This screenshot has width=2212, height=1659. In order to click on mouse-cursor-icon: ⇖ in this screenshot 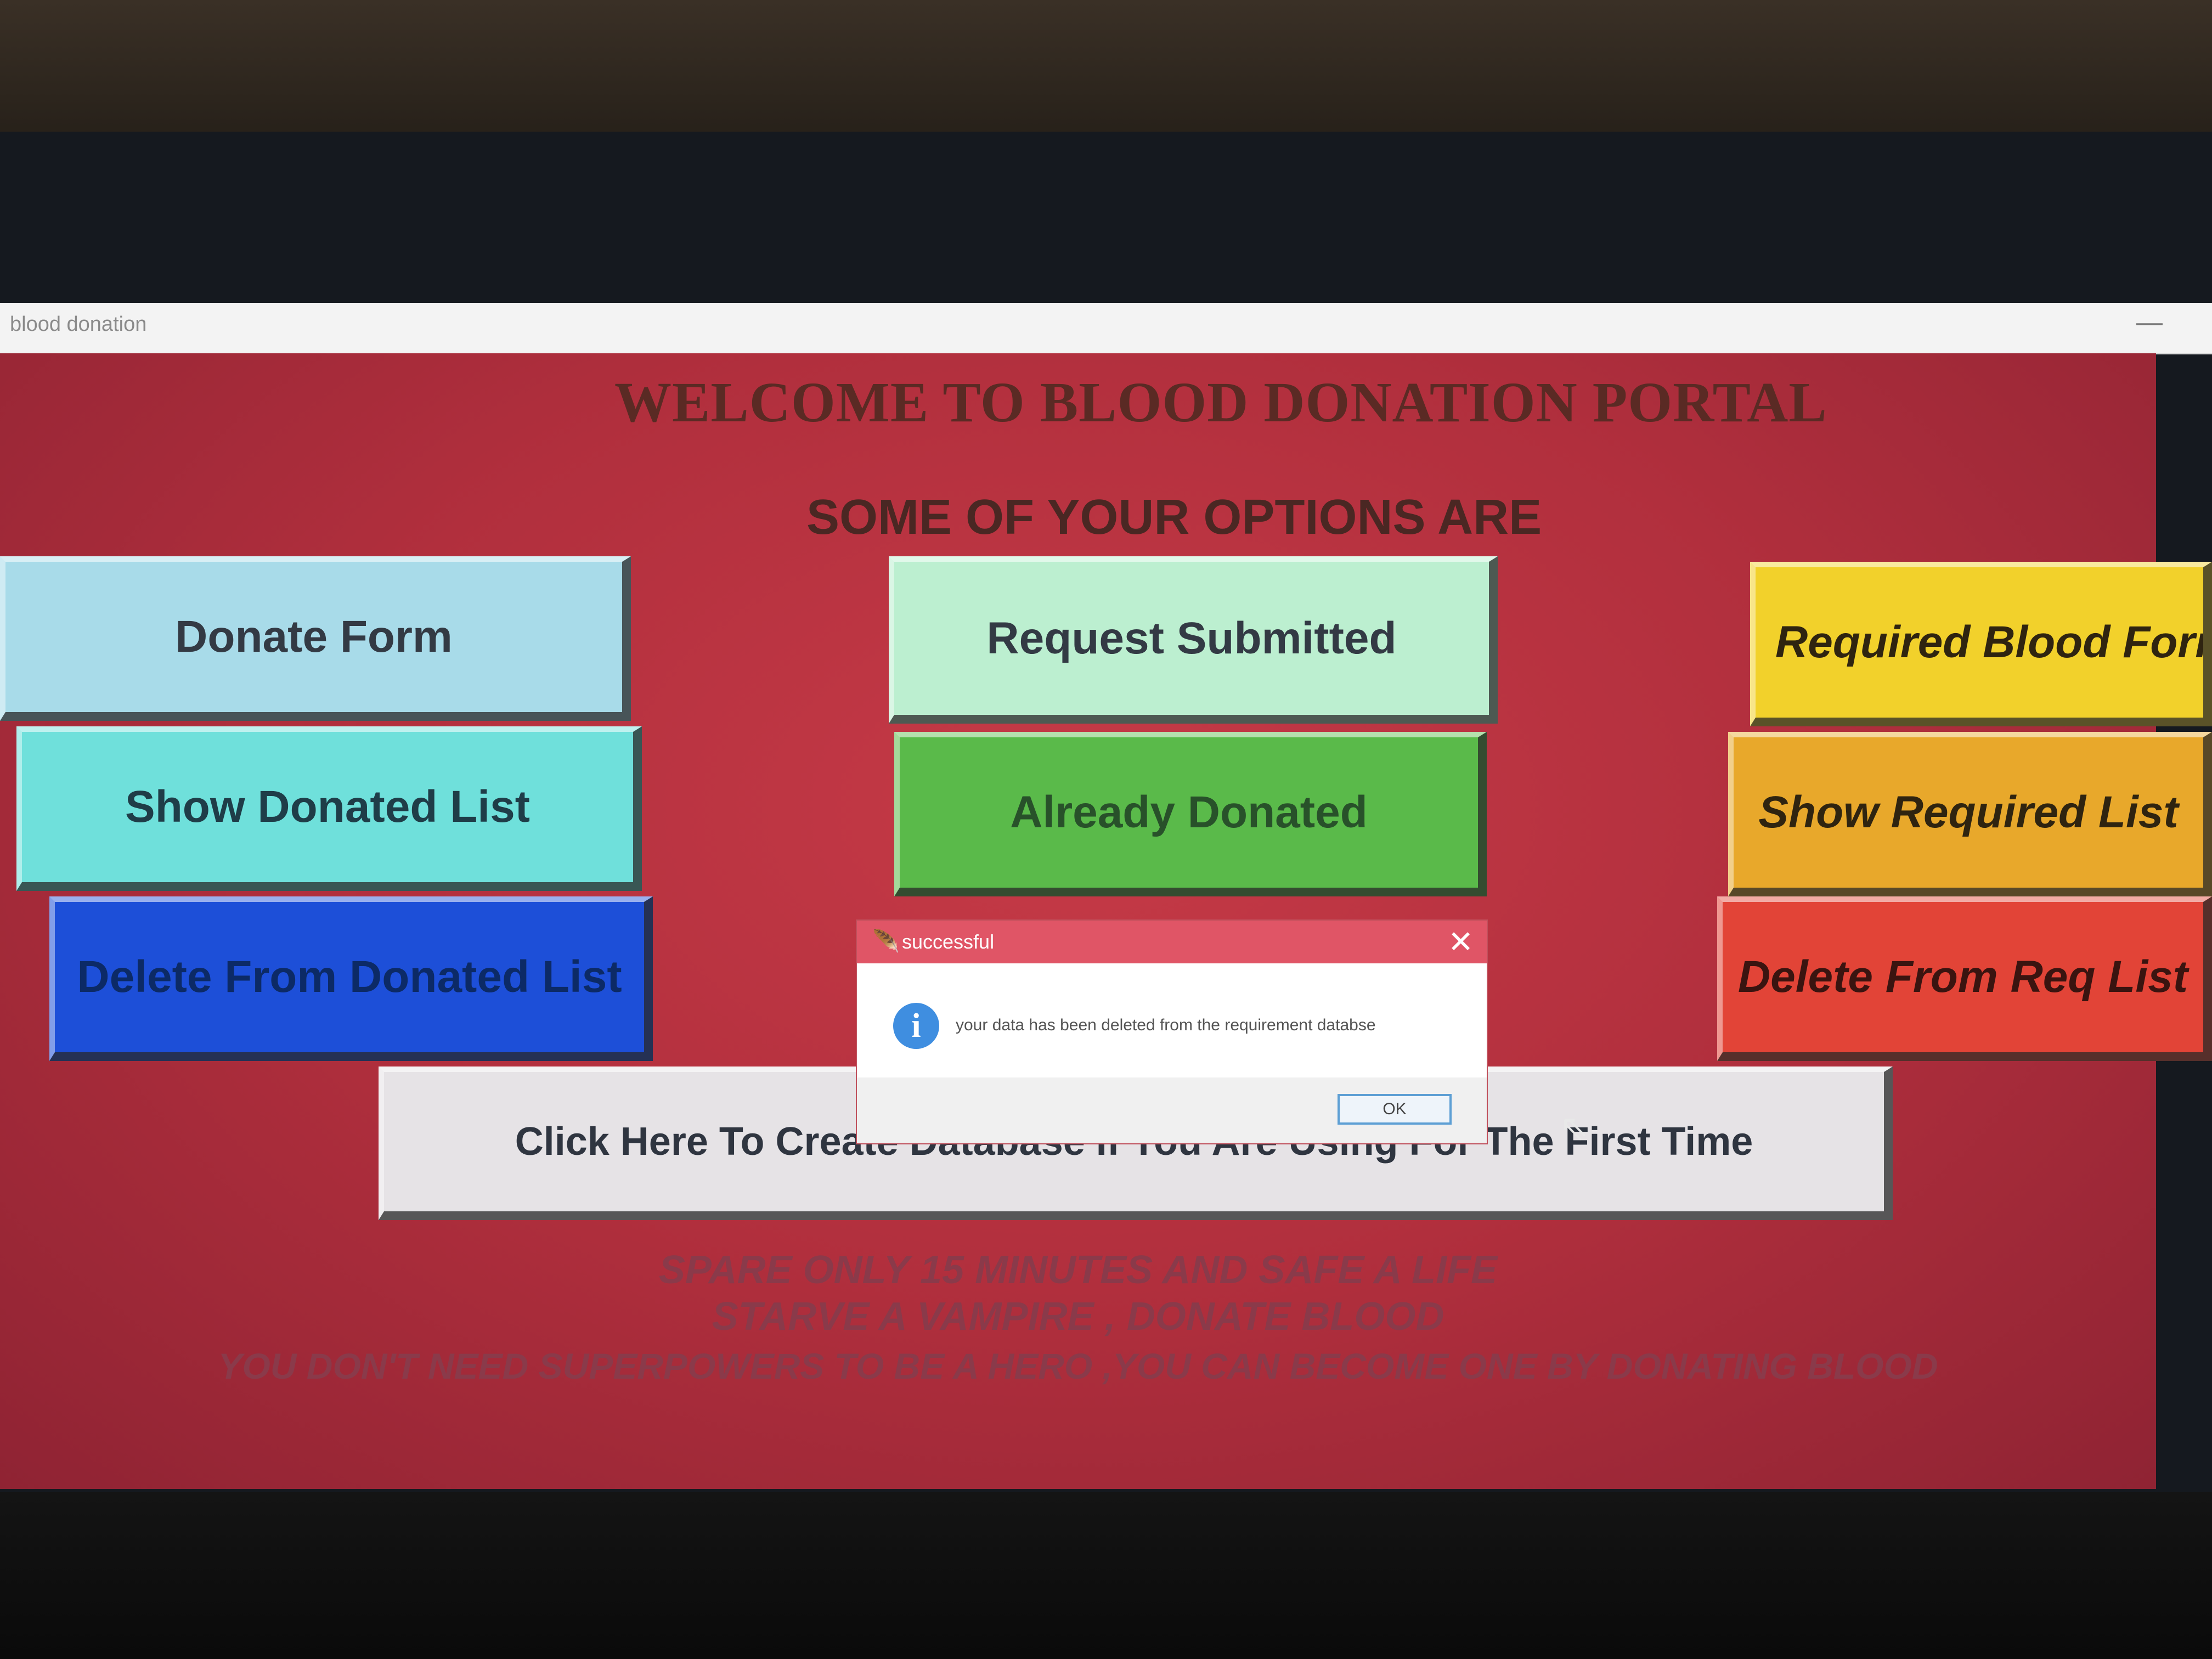, I will do `click(1574, 1128)`.